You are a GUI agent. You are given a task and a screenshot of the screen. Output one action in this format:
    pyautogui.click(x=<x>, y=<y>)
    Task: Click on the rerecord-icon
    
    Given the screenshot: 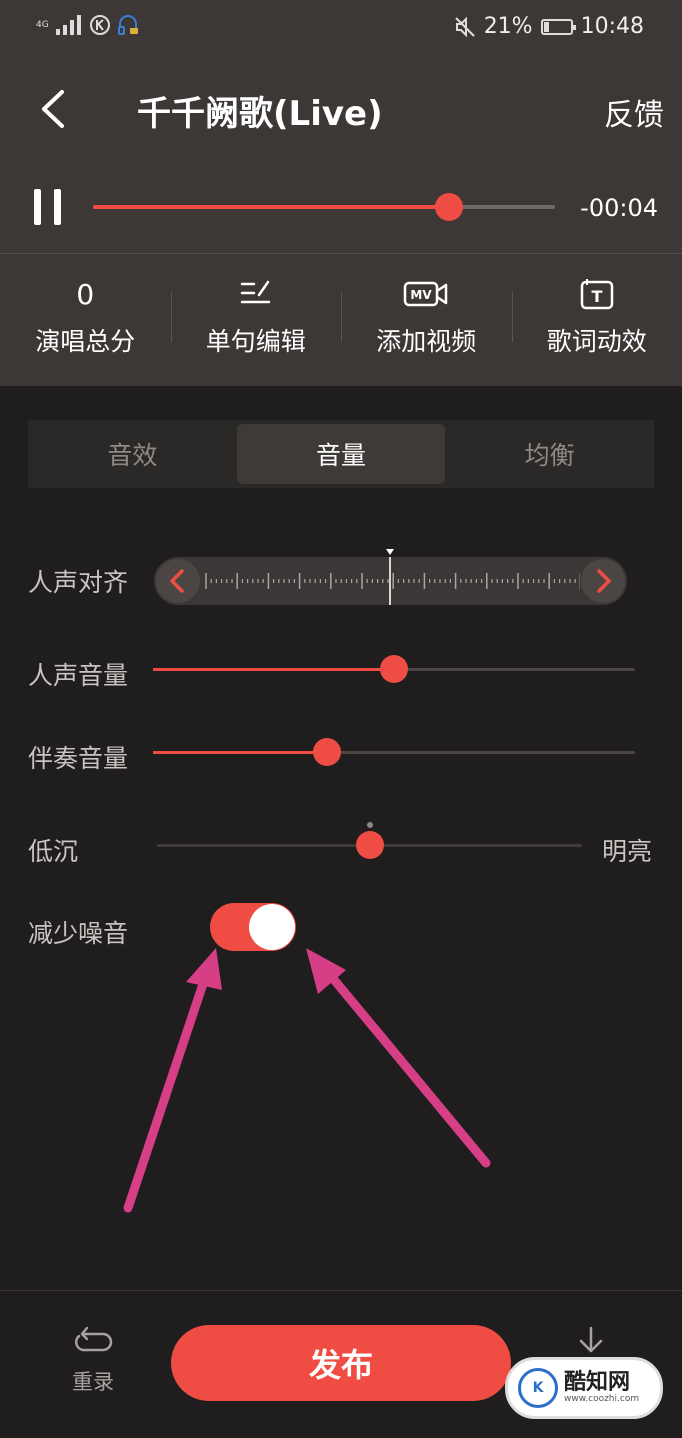 What is the action you would take?
    pyautogui.click(x=93, y=1339)
    